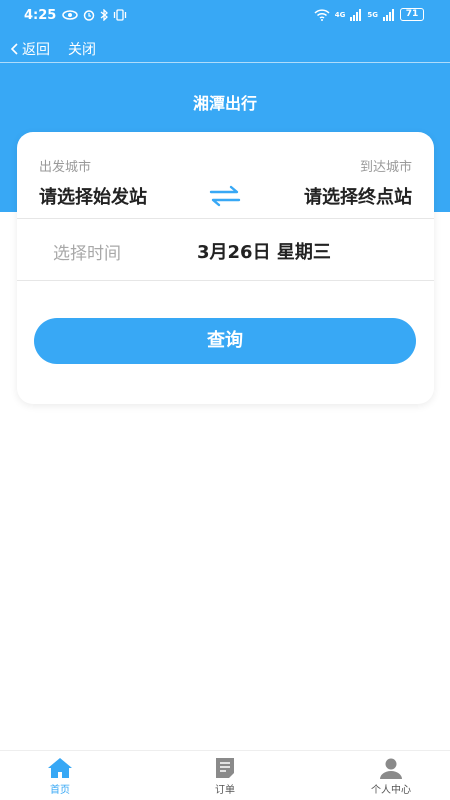 This screenshot has height=800, width=450. I want to click on card-divider, so click(225, 218).